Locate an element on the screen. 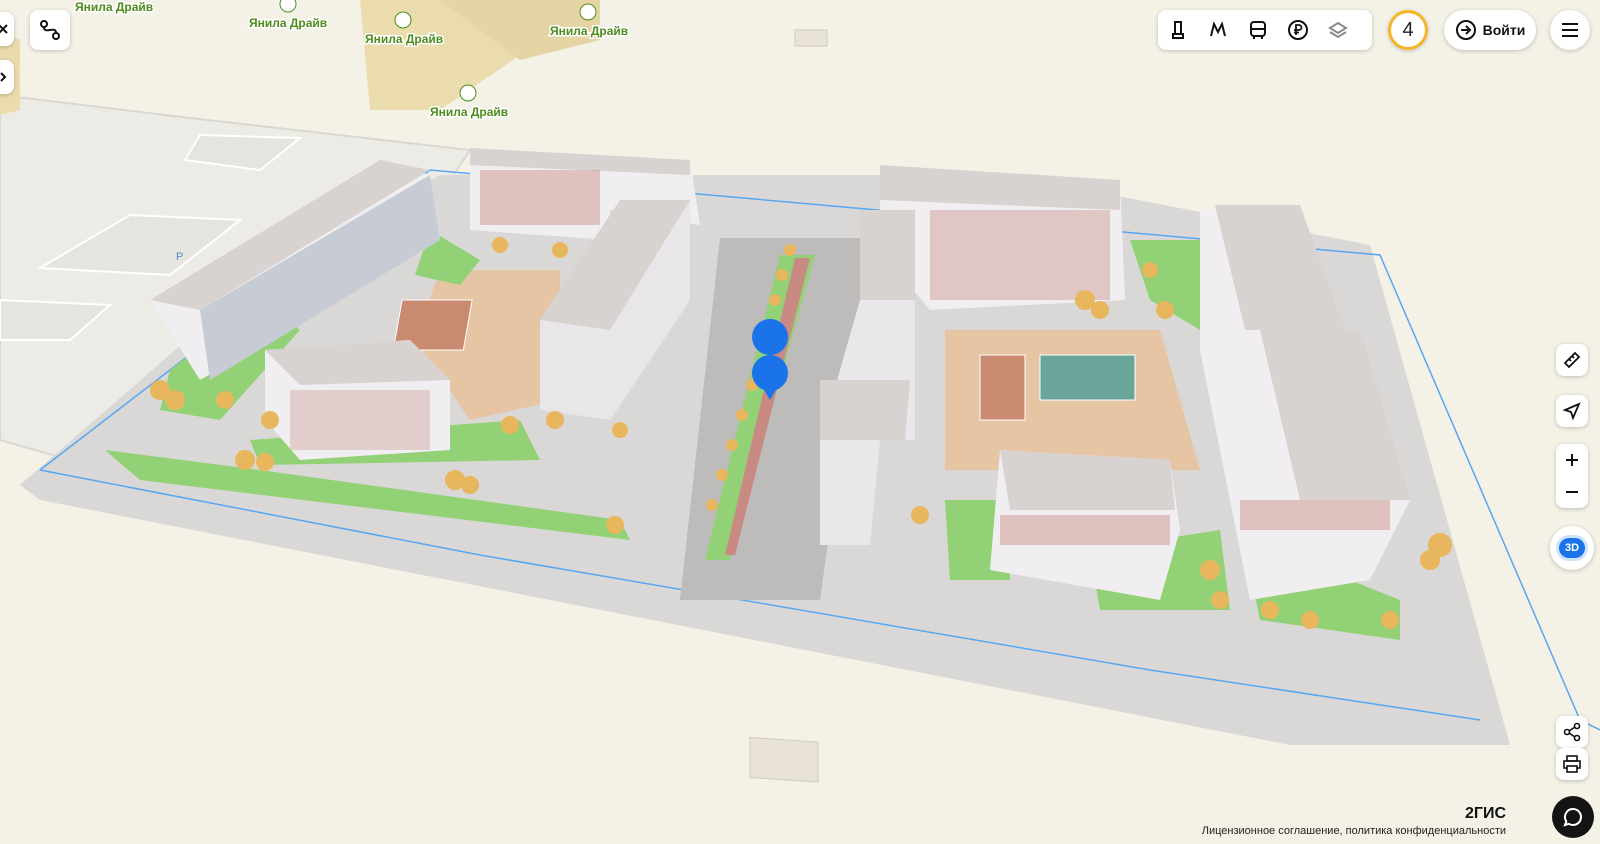 This screenshot has width=1600, height=844. traffic-icon is located at coordinates (1178, 30).